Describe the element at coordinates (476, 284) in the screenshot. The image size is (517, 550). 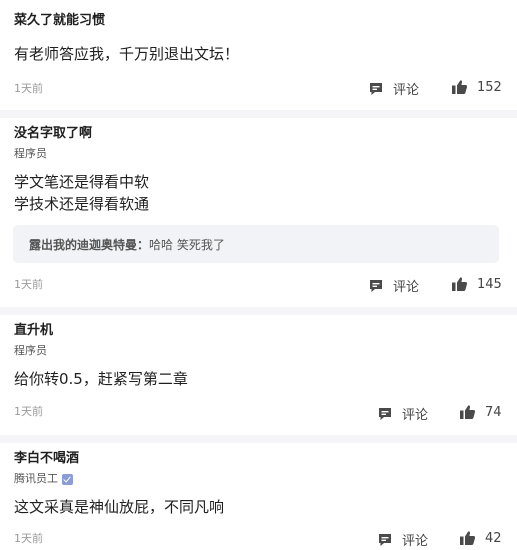
I see `like-button: 145` at that location.